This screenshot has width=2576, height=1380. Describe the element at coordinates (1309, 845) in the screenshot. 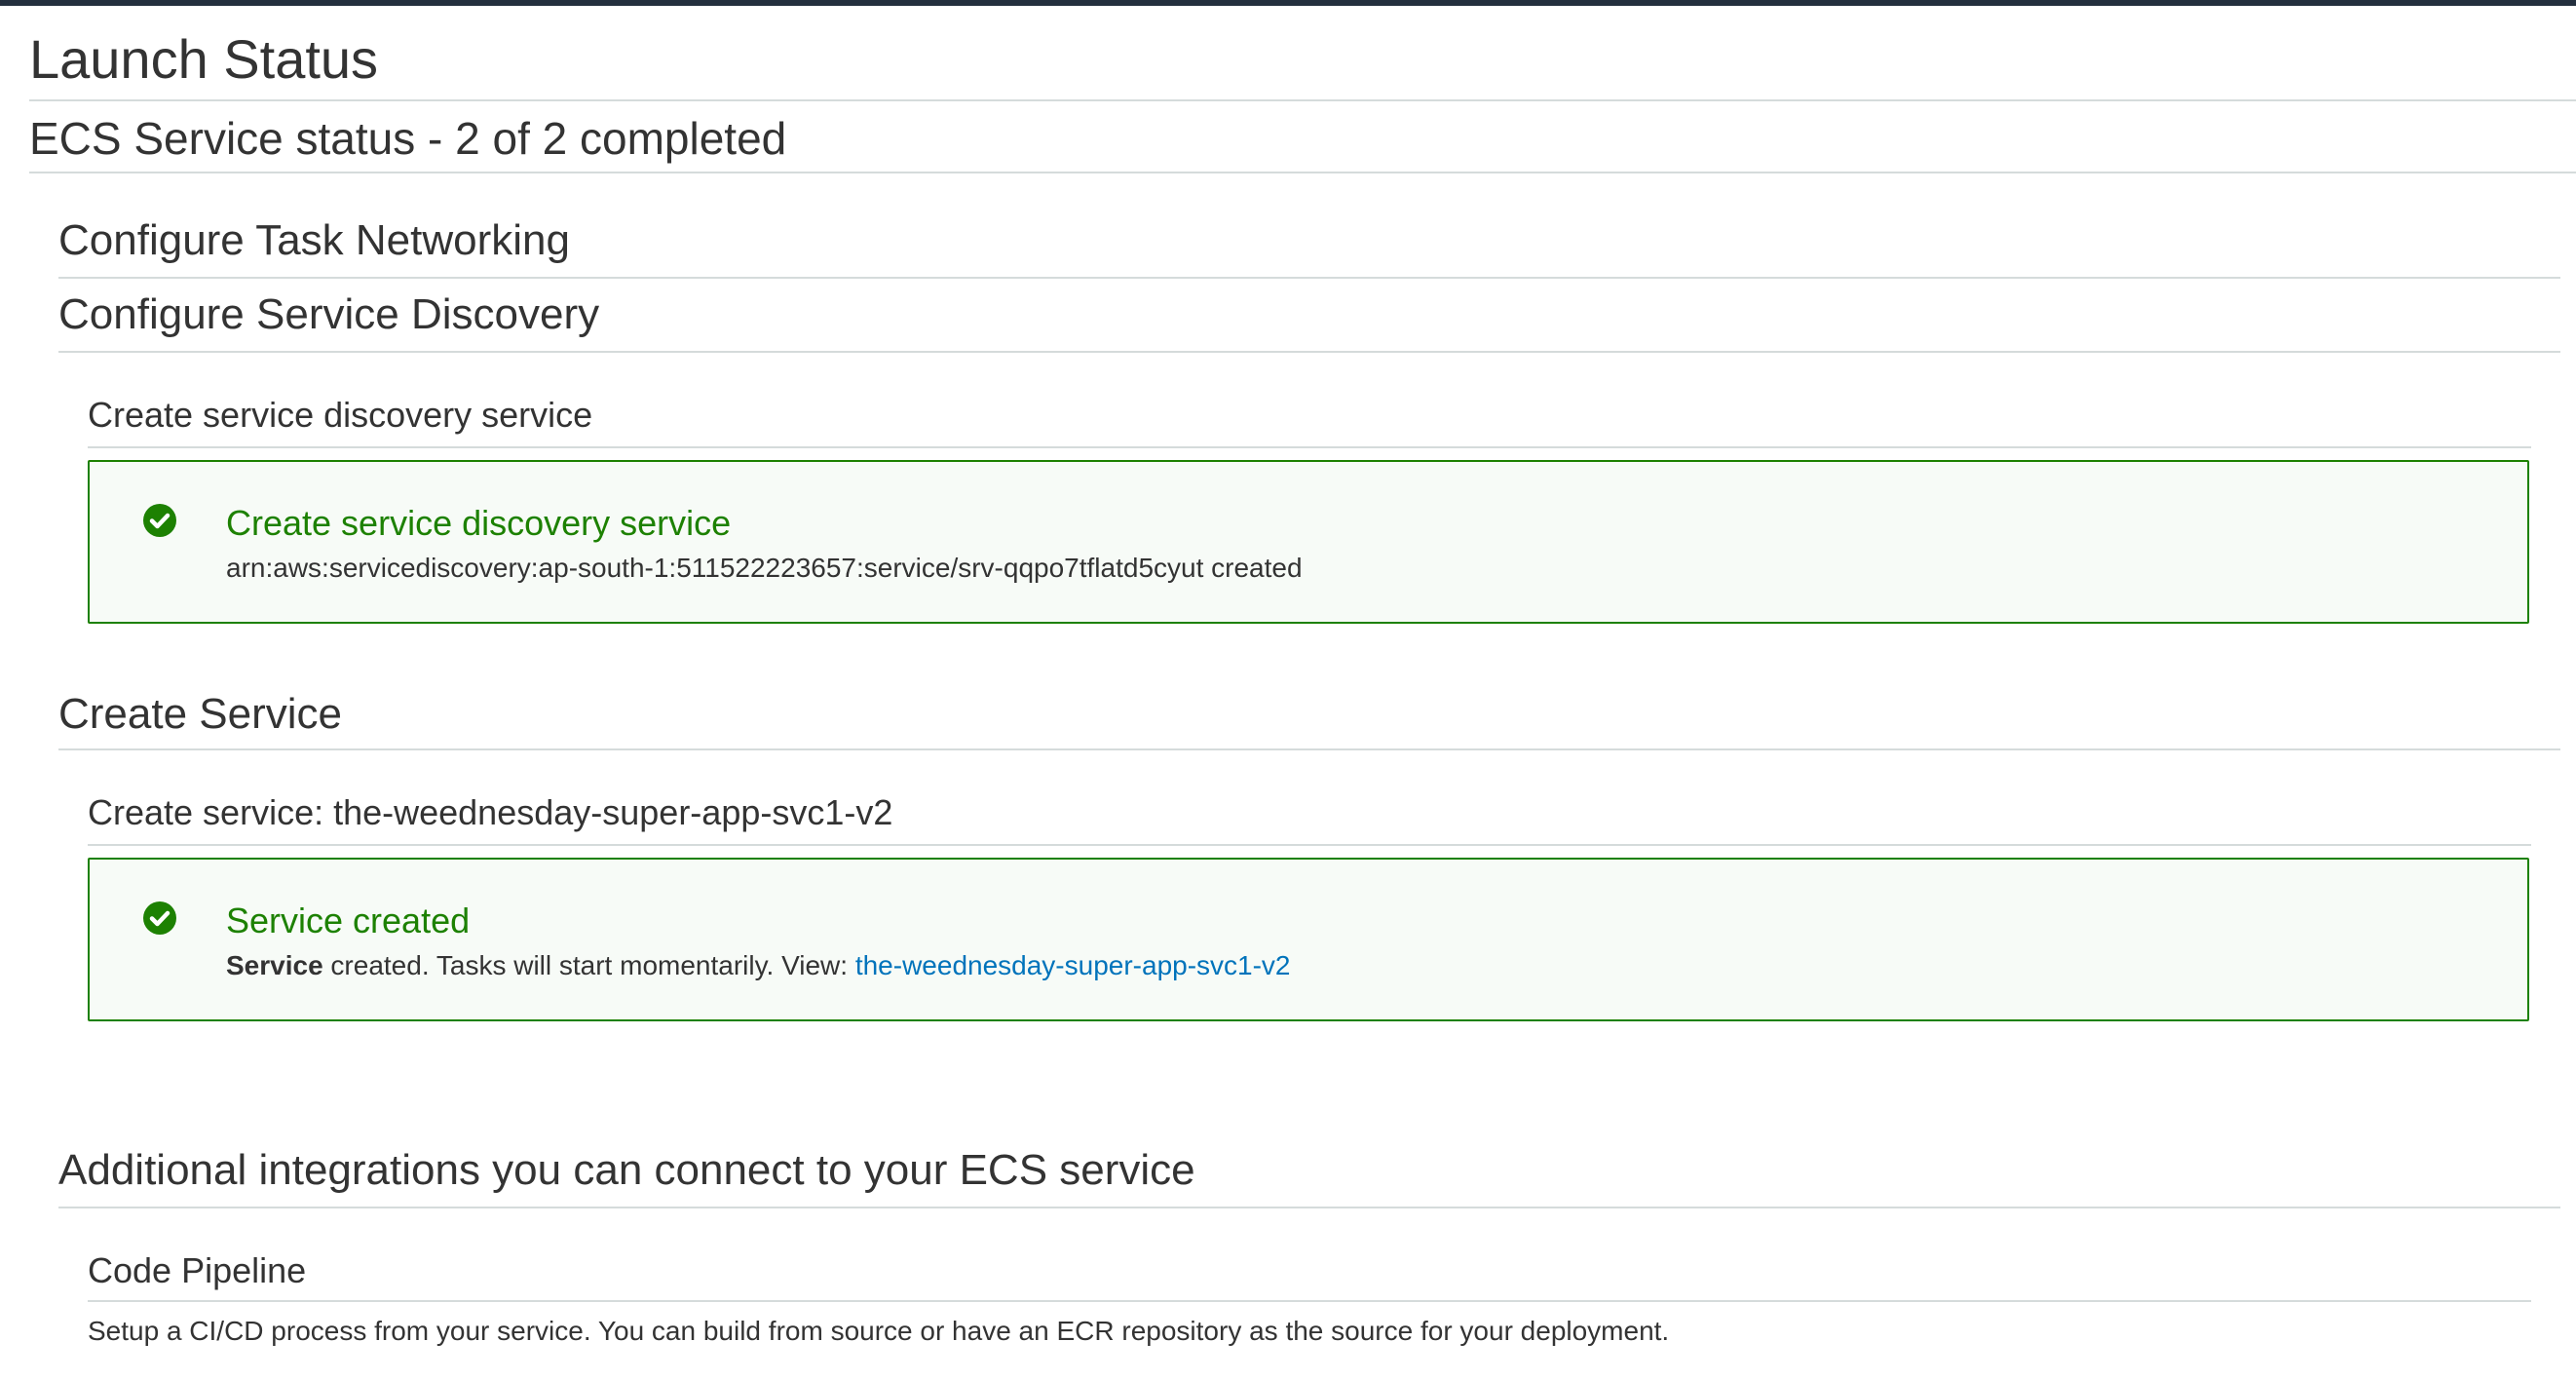

I see `create-service-step-divider` at that location.